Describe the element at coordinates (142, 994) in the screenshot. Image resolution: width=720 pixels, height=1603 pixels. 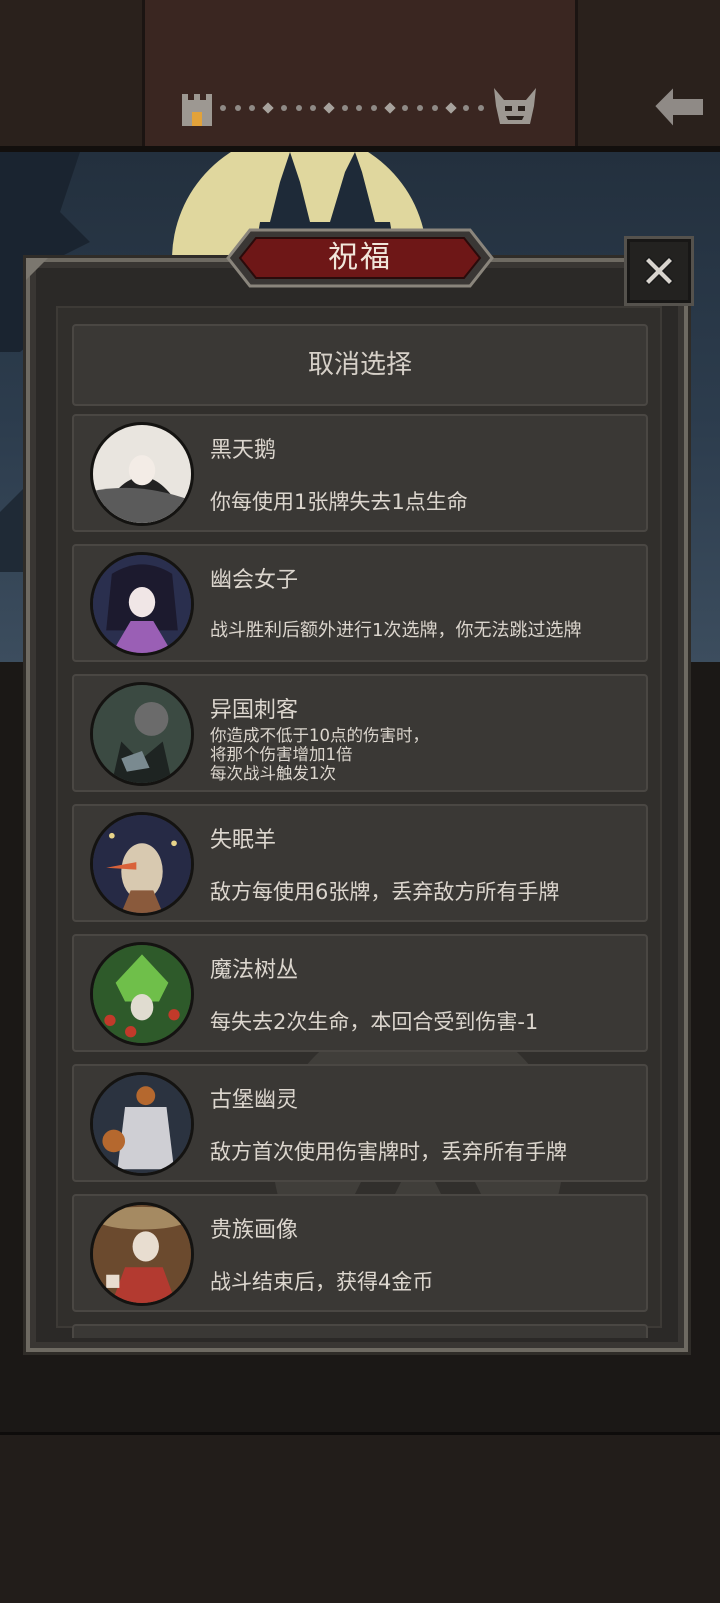
I see `magic-bush-portrait` at that location.